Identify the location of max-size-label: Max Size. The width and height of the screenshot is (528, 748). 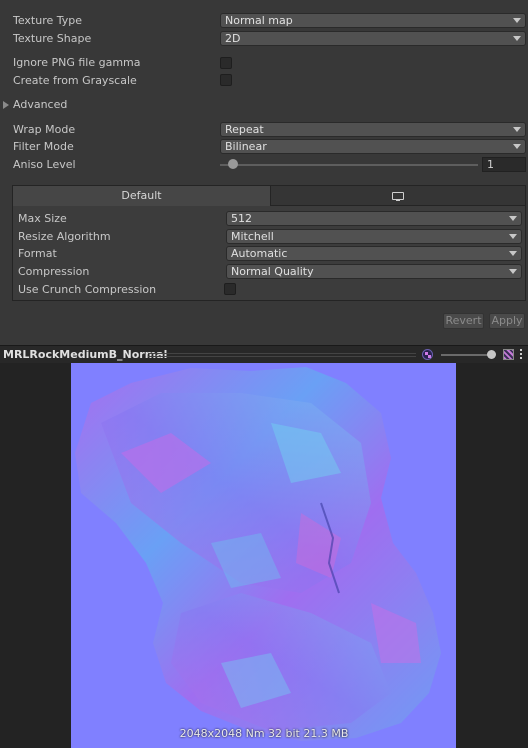
(42, 218).